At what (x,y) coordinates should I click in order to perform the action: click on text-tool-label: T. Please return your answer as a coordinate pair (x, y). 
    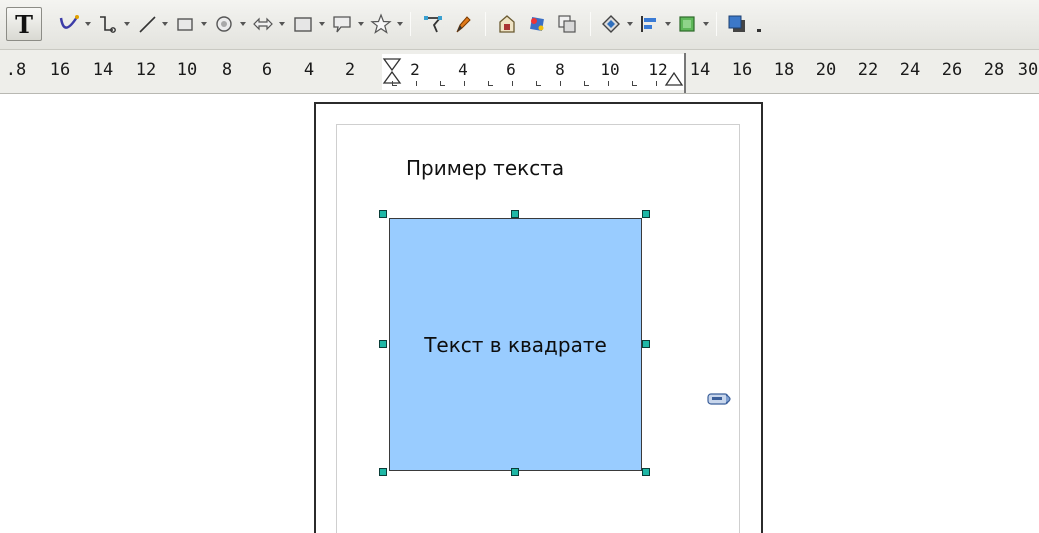
    Looking at the image, I should click on (24, 24).